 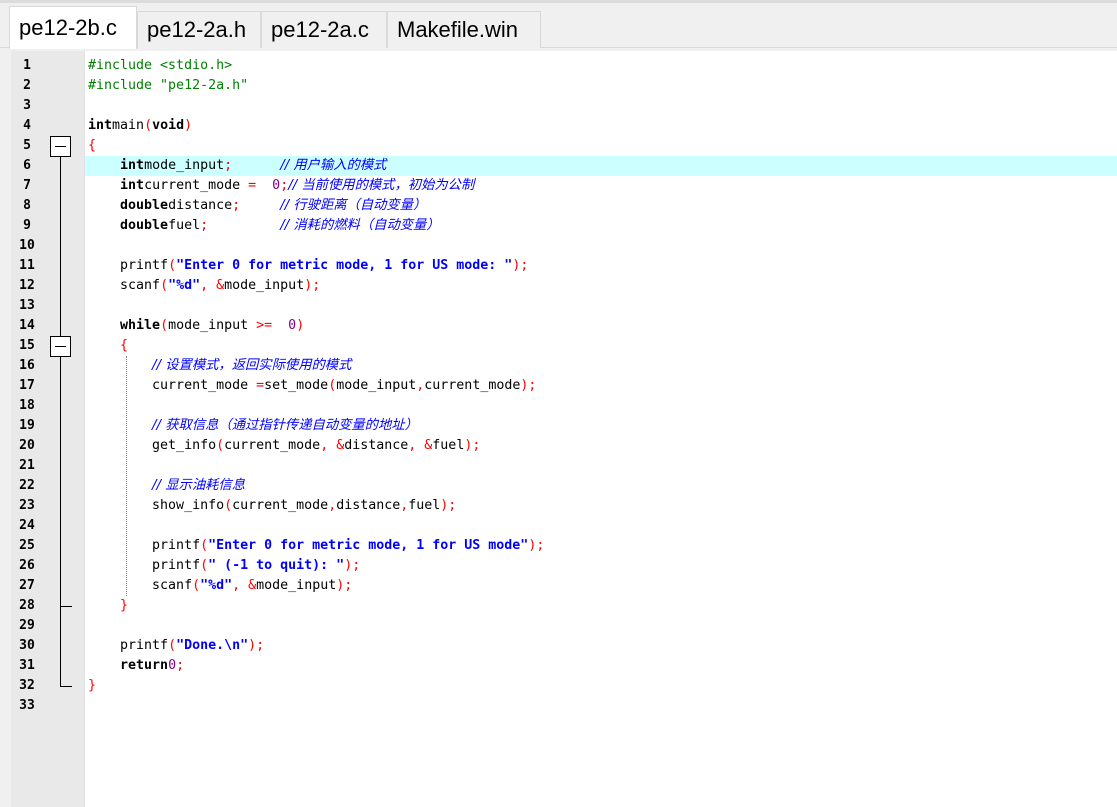 I want to click on line-number: 27, so click(x=27, y=585).